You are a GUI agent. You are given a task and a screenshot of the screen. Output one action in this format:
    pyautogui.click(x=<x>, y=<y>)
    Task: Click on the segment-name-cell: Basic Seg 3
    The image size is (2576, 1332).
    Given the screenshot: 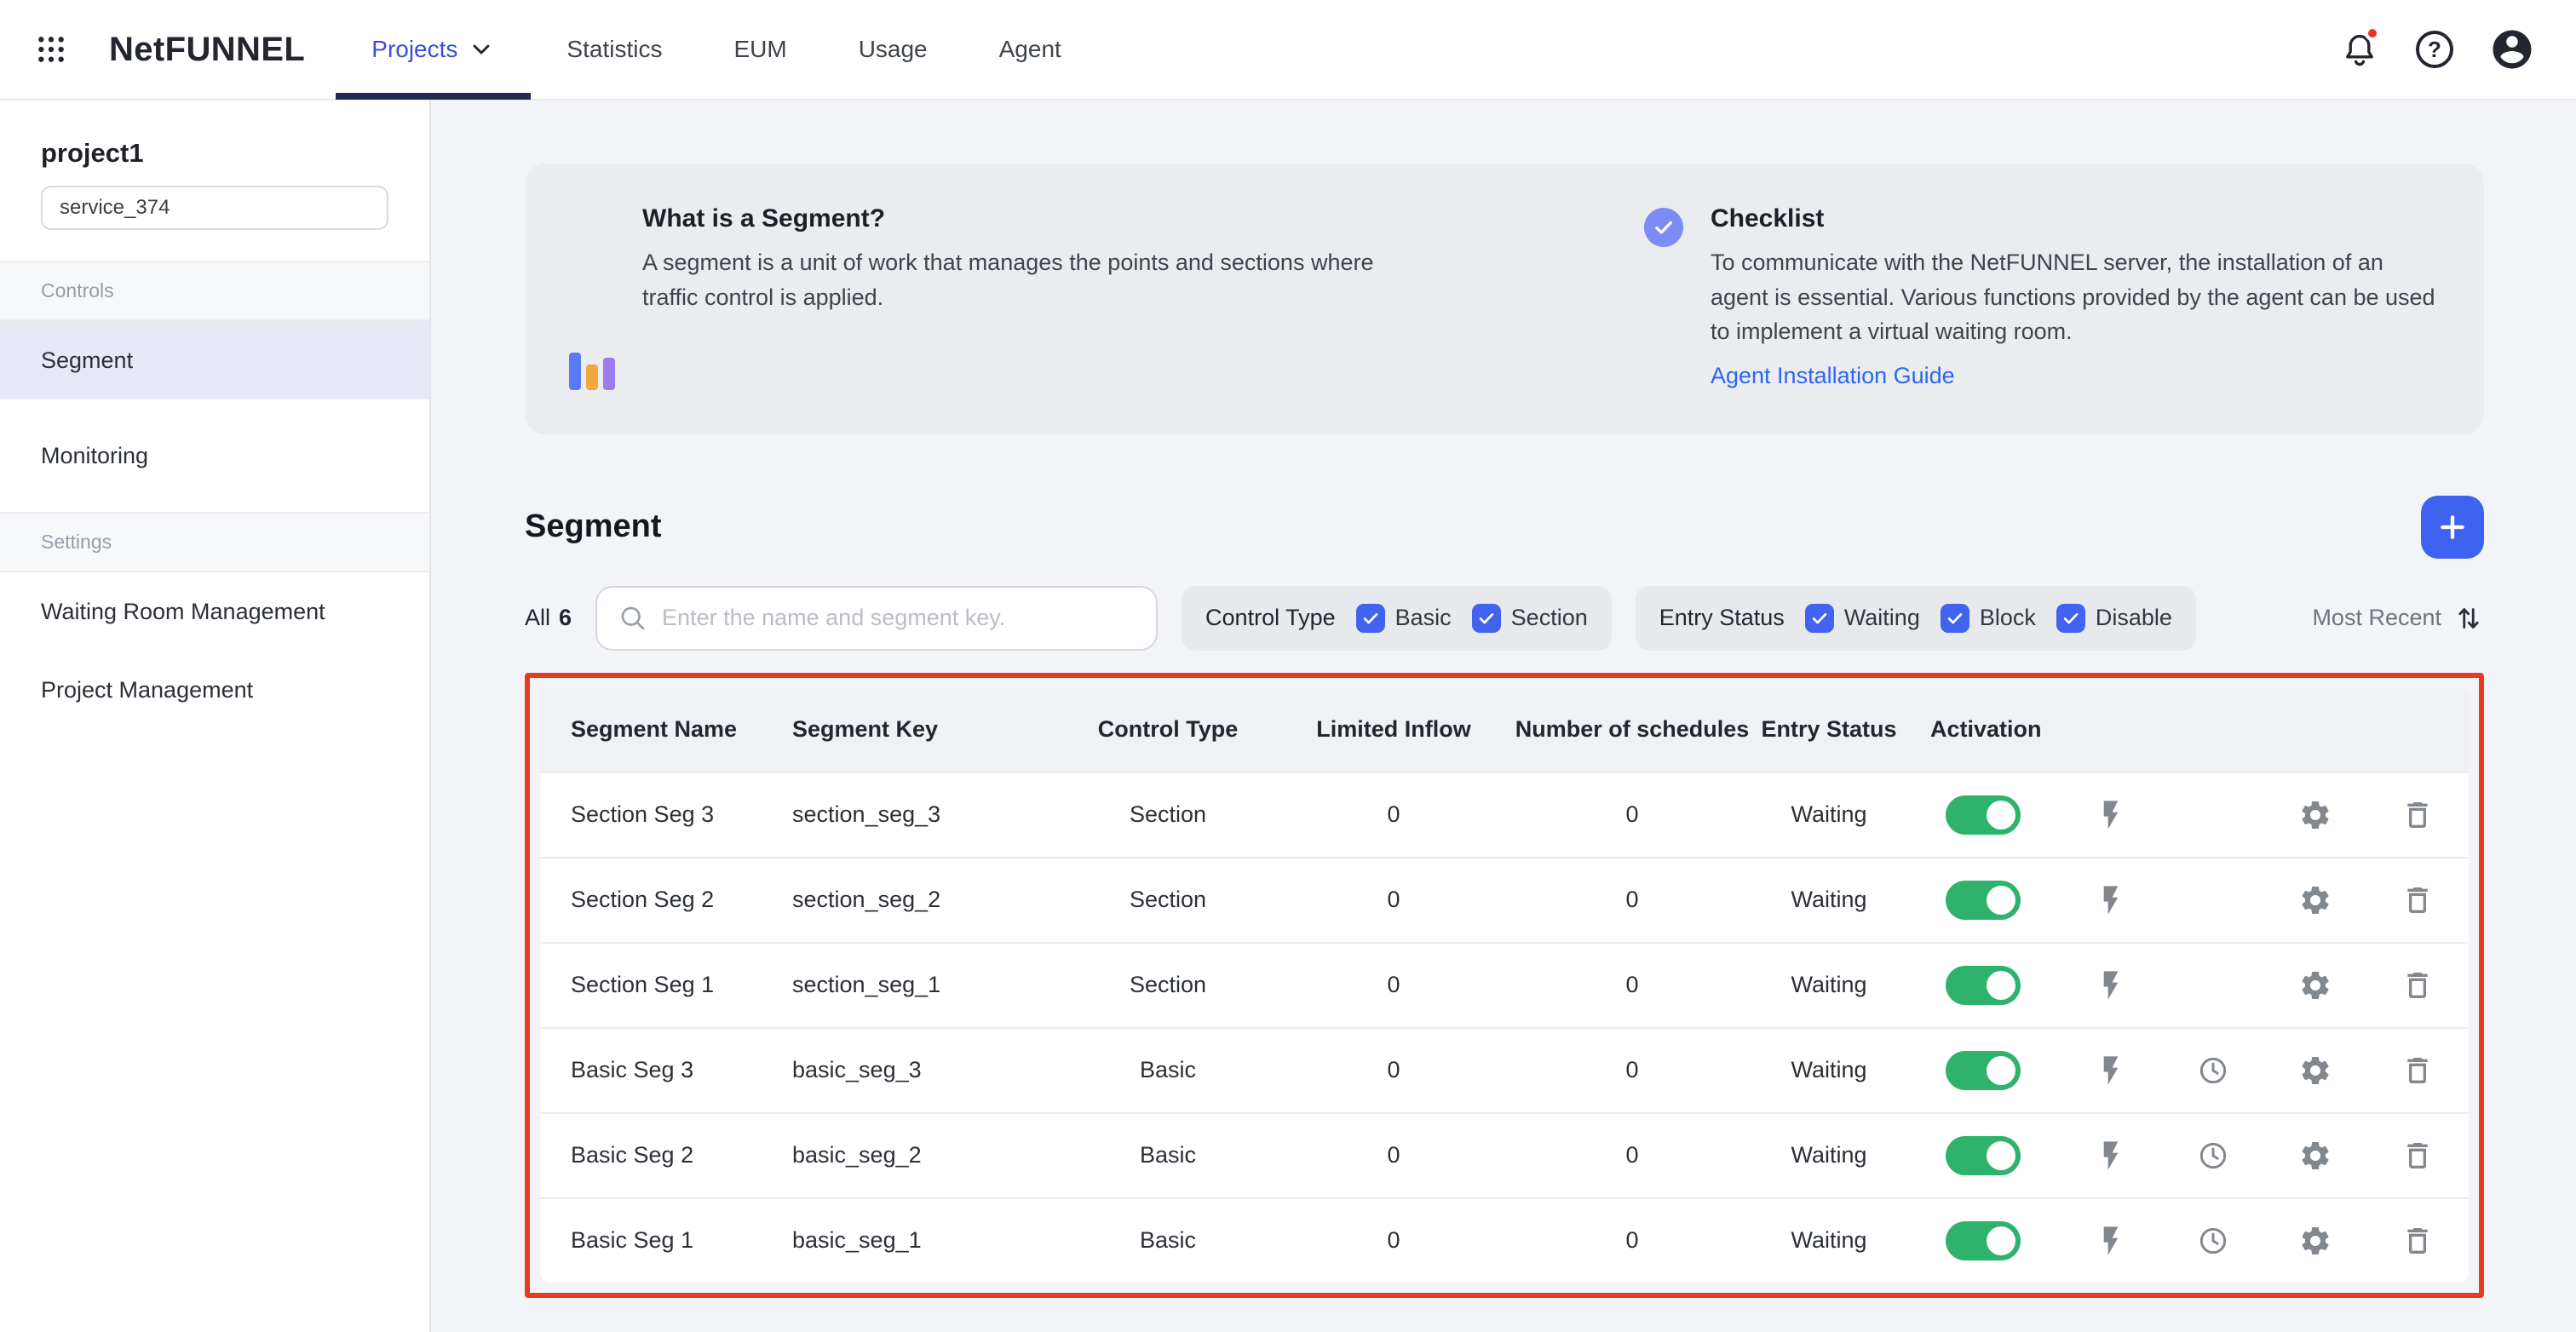 What is the action you would take?
    pyautogui.click(x=633, y=1069)
    